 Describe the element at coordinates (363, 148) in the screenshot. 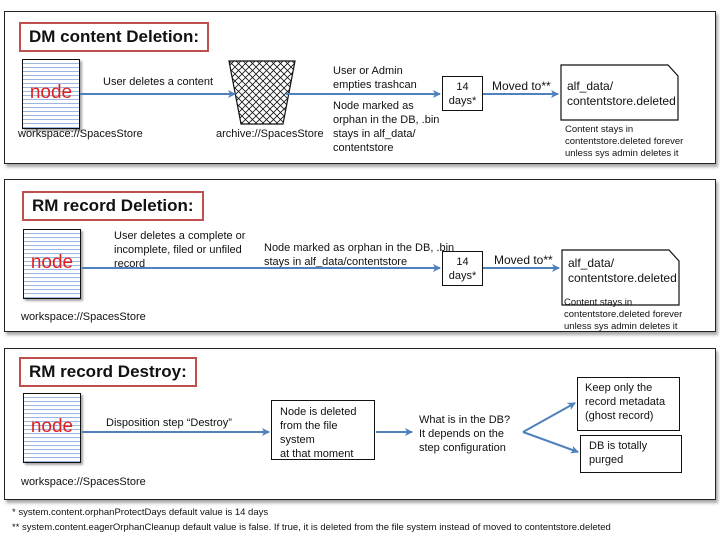

I see `dm-note-line4: contentstore` at that location.